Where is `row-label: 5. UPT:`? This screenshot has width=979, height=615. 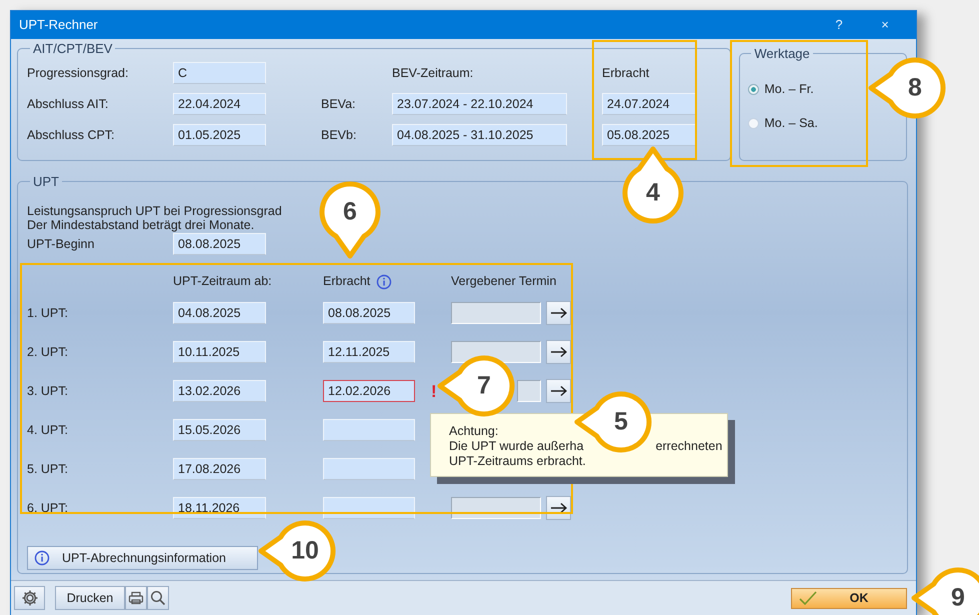 row-label: 5. UPT: is located at coordinates (48, 469).